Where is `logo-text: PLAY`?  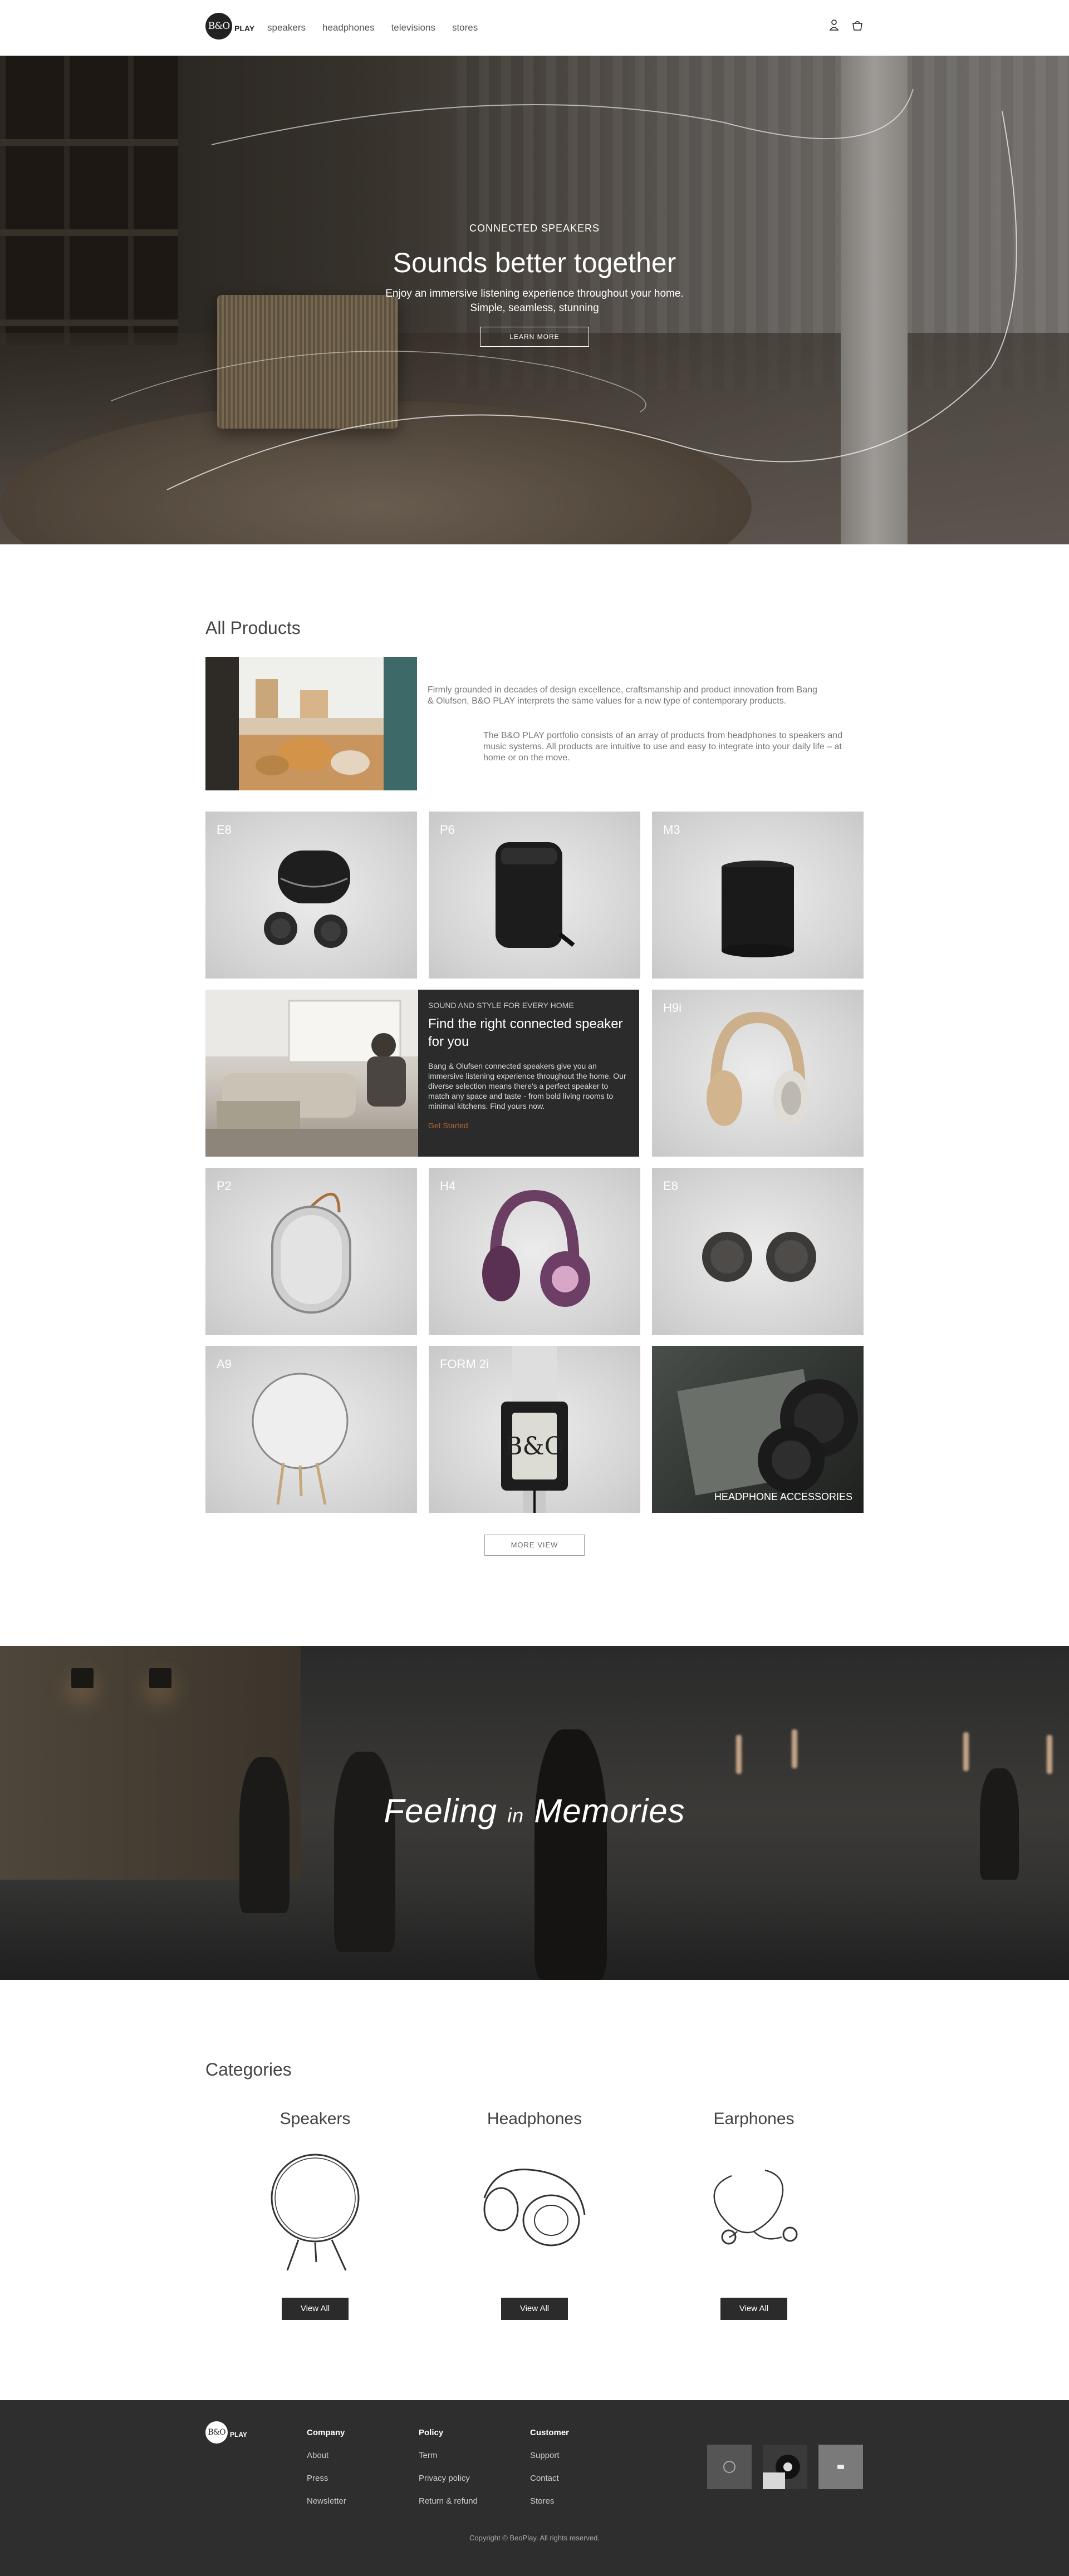
logo-text: PLAY is located at coordinates (244, 28).